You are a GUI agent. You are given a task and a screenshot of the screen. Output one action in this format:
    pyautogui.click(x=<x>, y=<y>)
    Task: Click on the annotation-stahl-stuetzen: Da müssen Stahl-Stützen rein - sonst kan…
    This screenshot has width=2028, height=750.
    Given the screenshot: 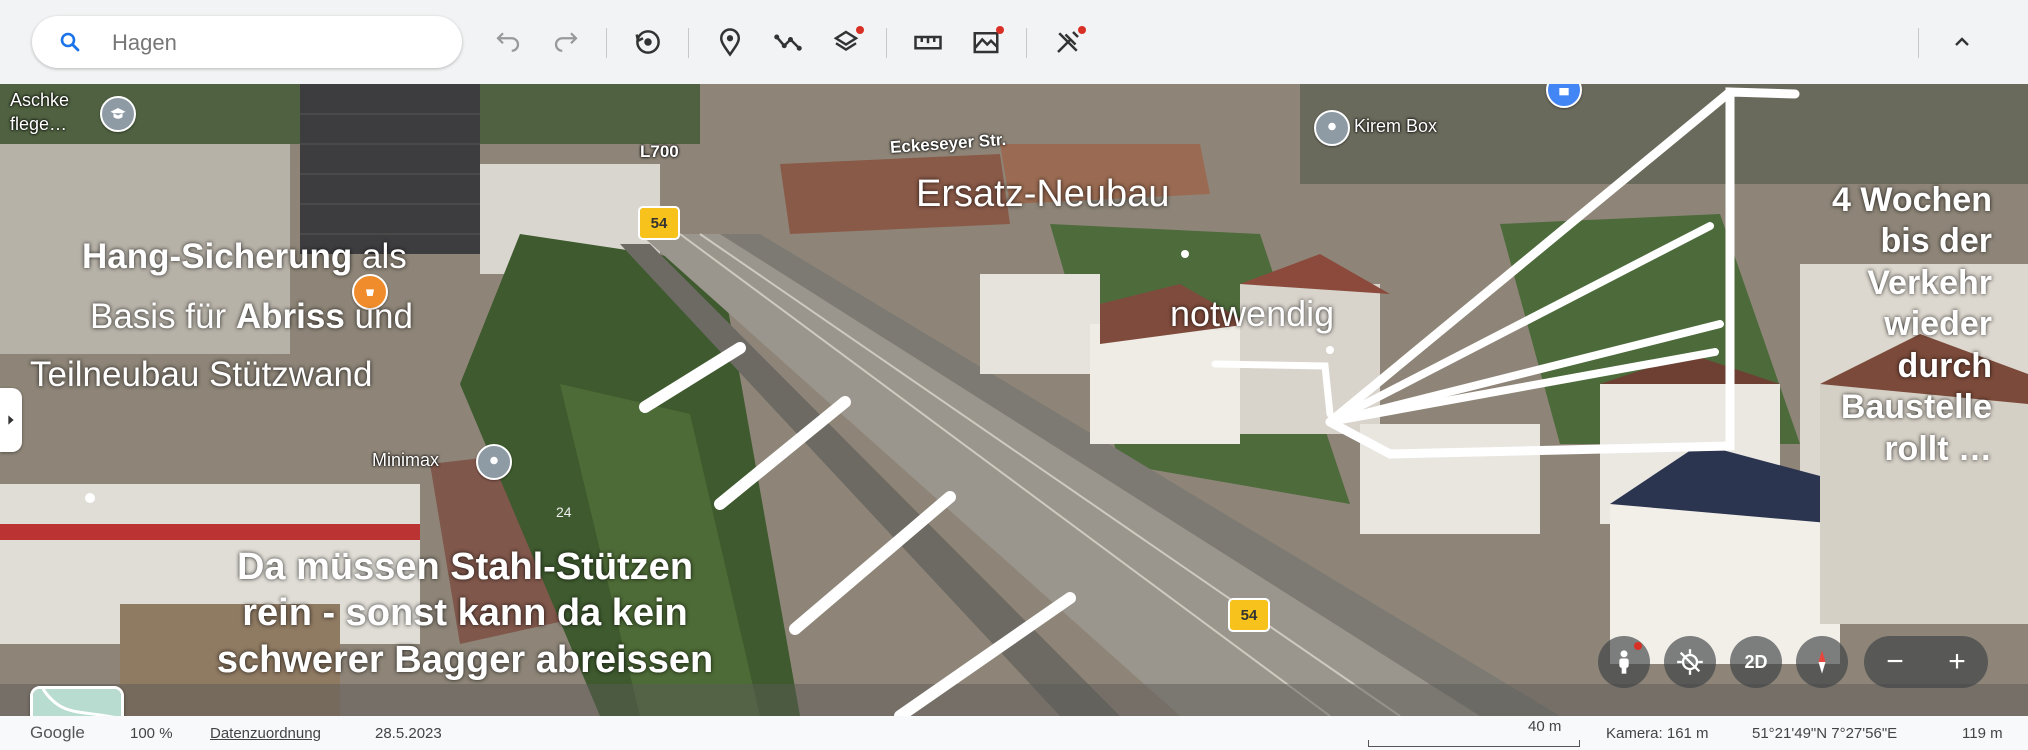 What is the action you would take?
    pyautogui.click(x=465, y=613)
    